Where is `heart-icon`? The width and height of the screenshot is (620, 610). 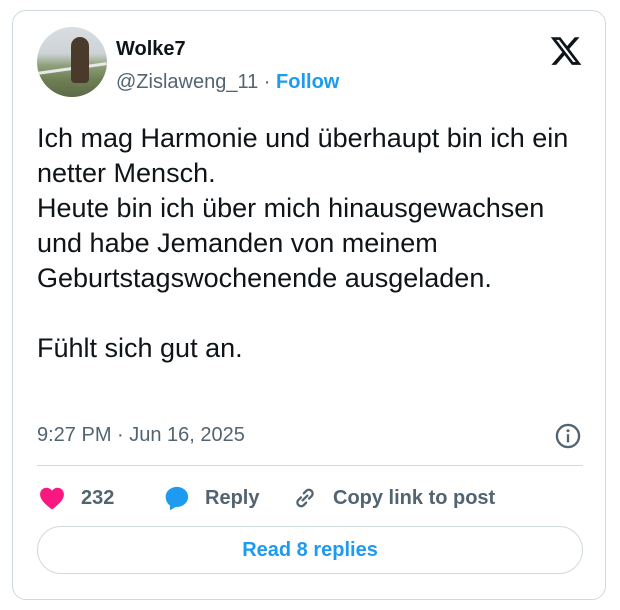 heart-icon is located at coordinates (52, 498).